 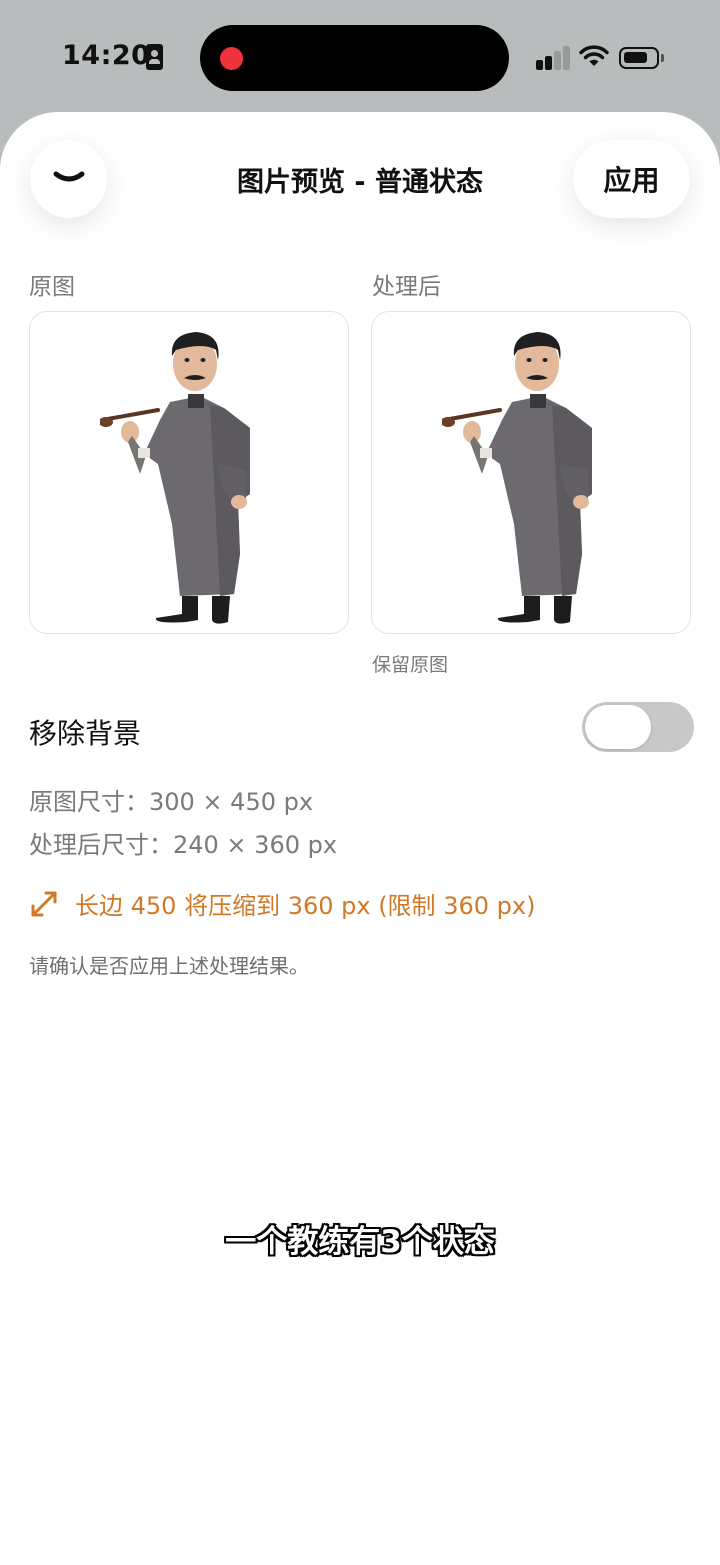 What do you see at coordinates (618, 727) in the screenshot?
I see `toggle-knob` at bounding box center [618, 727].